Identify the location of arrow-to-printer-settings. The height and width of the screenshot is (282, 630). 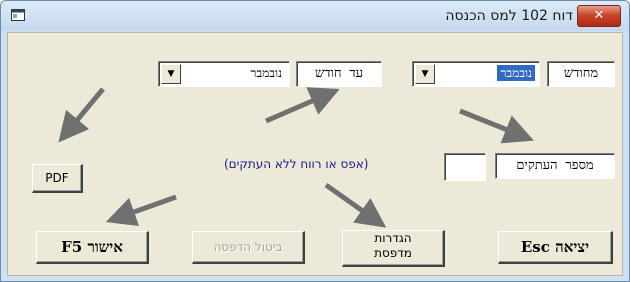
(355, 205).